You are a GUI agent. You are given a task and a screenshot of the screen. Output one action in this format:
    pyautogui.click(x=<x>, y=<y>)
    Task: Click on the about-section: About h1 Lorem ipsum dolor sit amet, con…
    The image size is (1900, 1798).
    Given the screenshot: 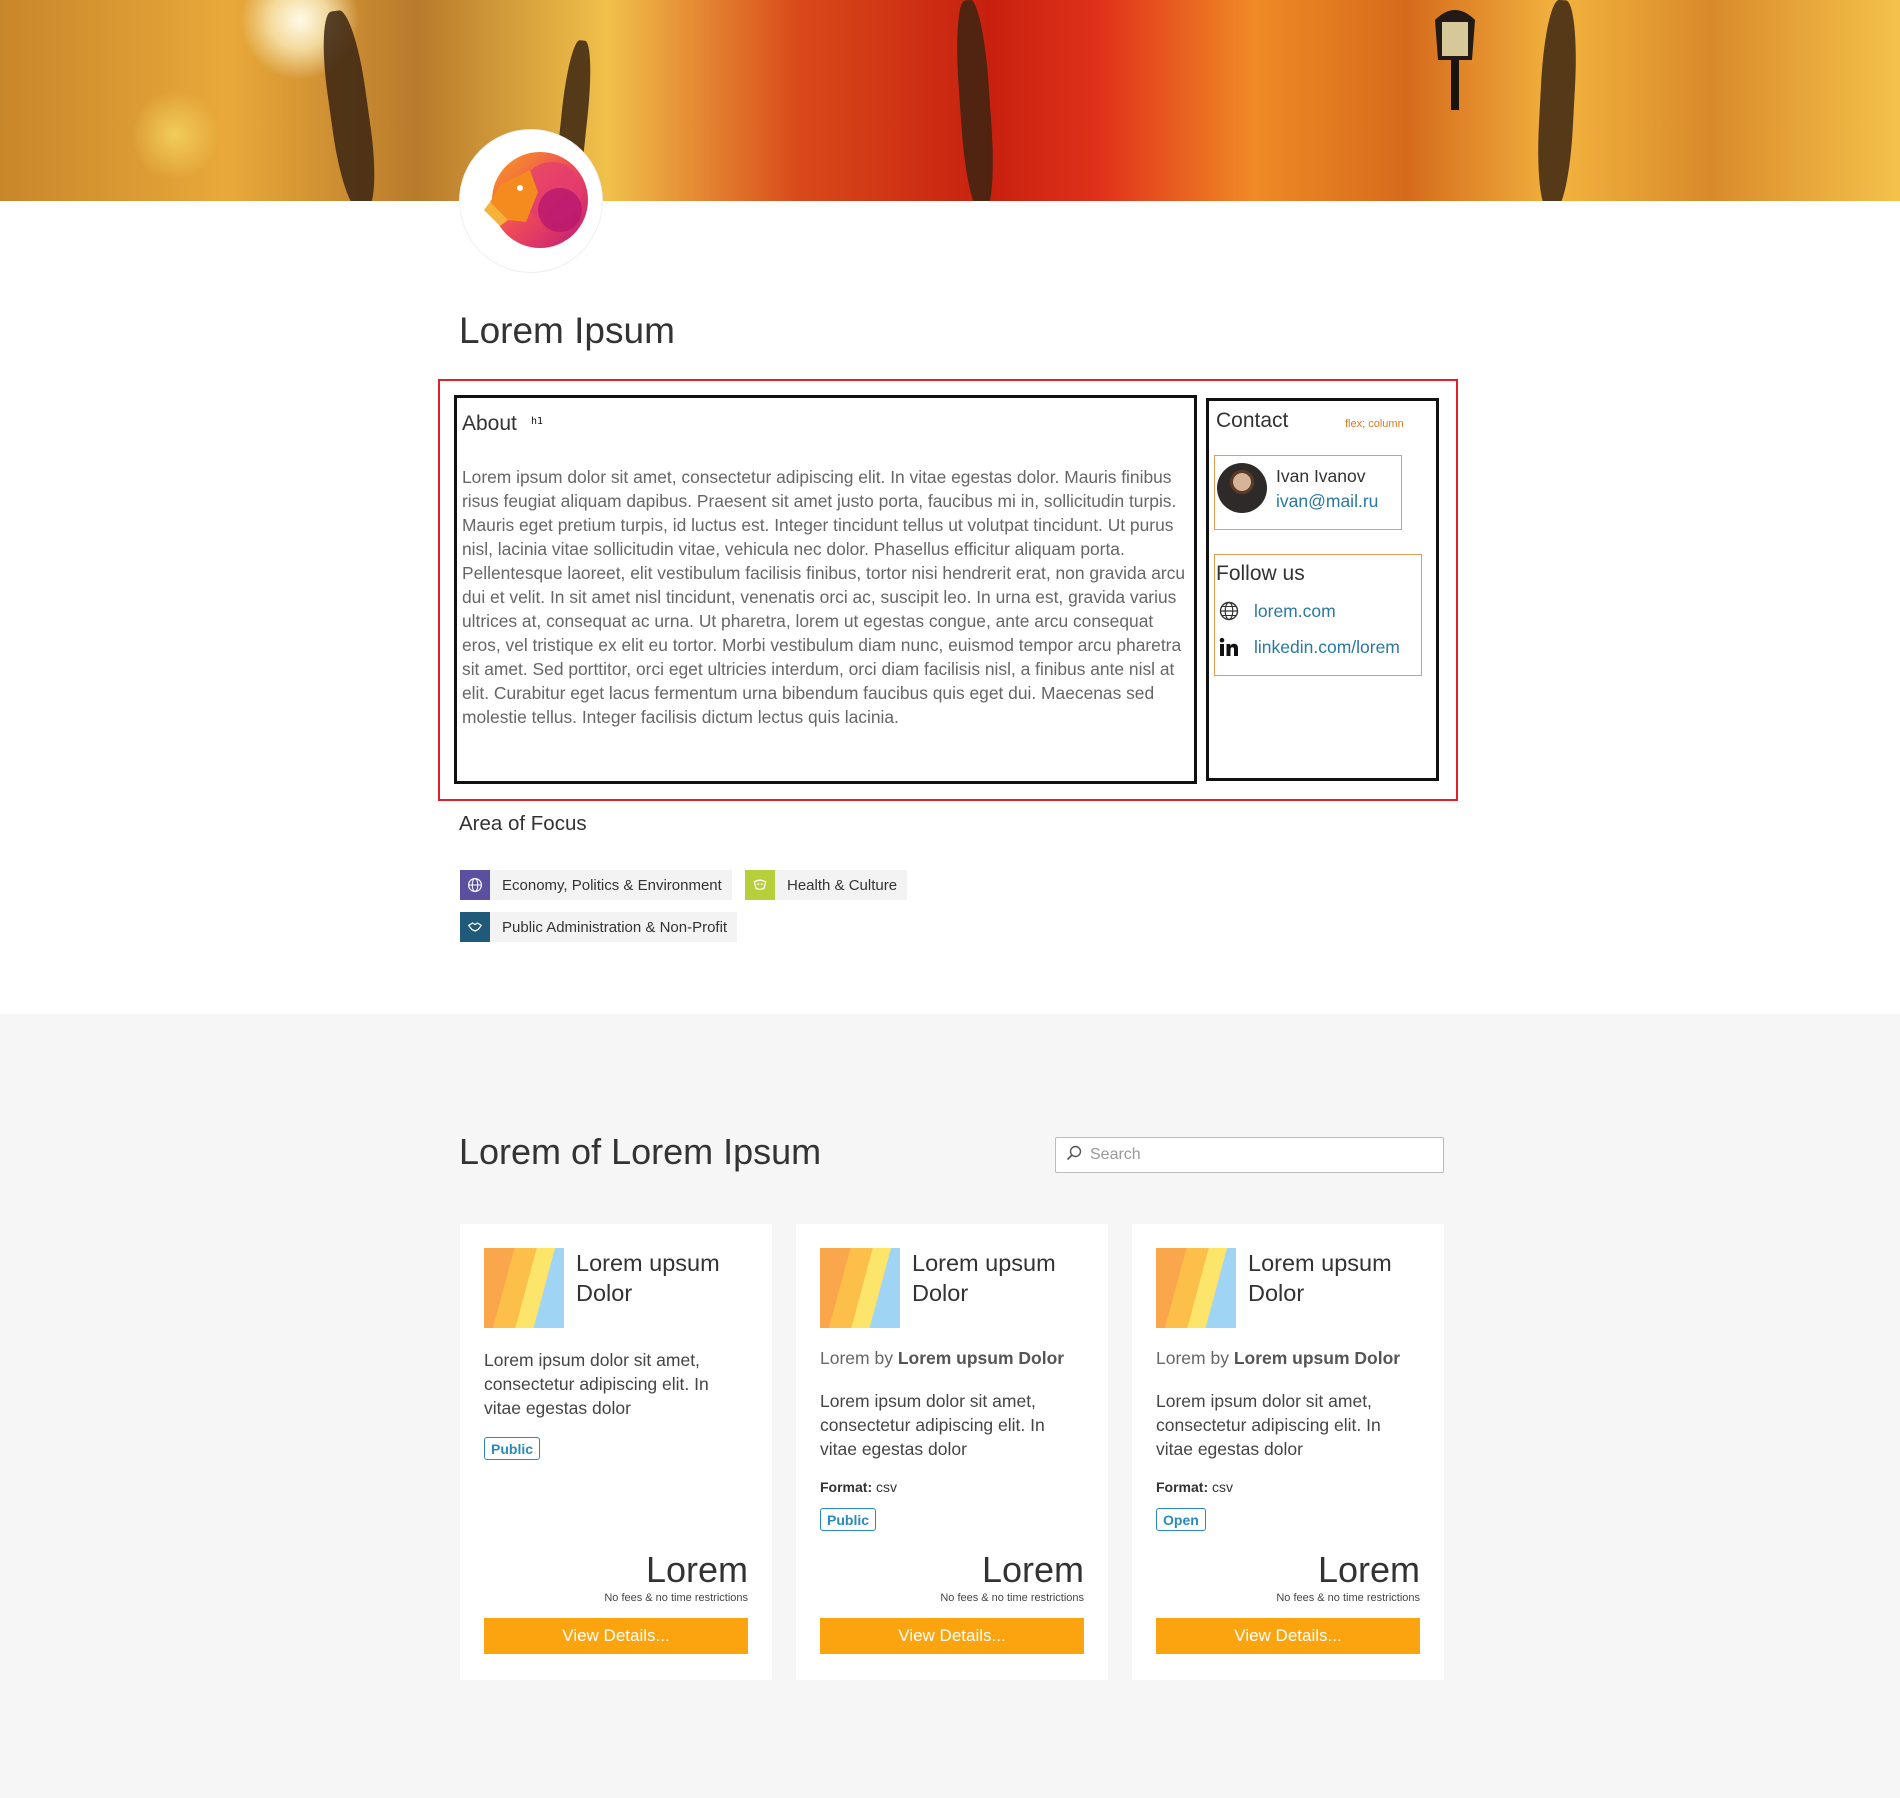 What is the action you would take?
    pyautogui.click(x=825, y=589)
    